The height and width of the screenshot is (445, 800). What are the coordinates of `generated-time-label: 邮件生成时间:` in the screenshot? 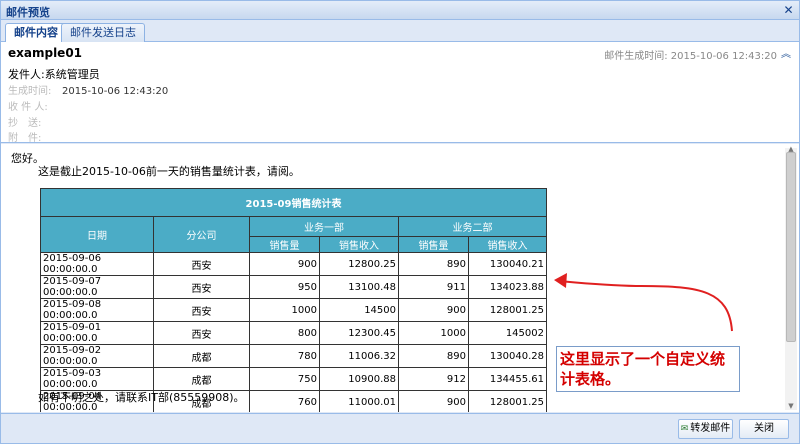 It's located at (636, 56).